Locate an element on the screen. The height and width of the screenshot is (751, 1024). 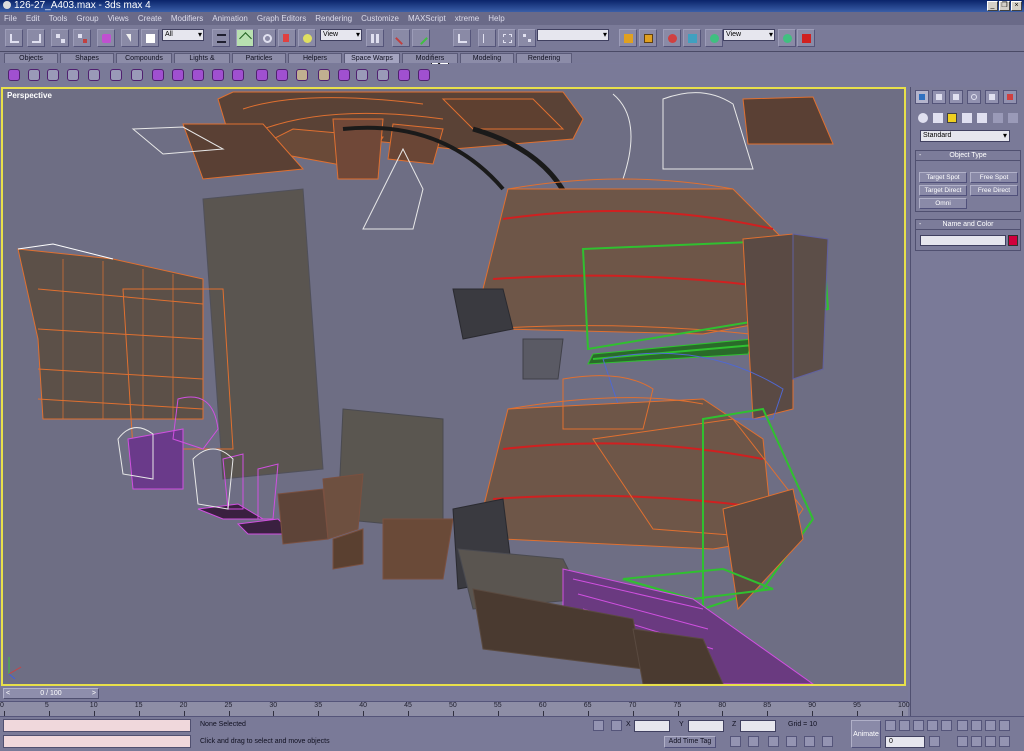
time-configuration-icon is located at coordinates (934, 741).